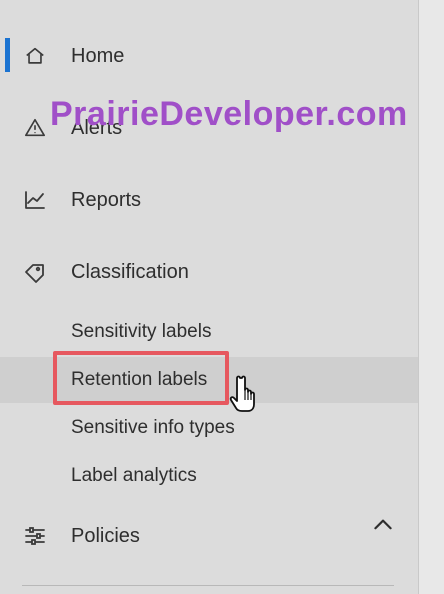 The image size is (444, 594). I want to click on watermark-text: PrairieDeveloper.com, so click(229, 114).